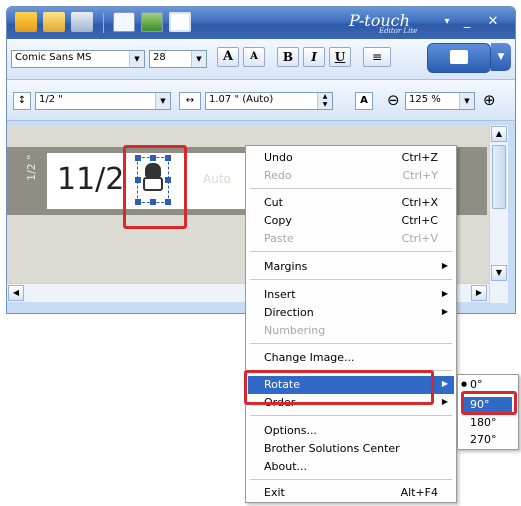 This screenshot has width=521, height=506. I want to click on label-text-object: 11/2, so click(90, 180).